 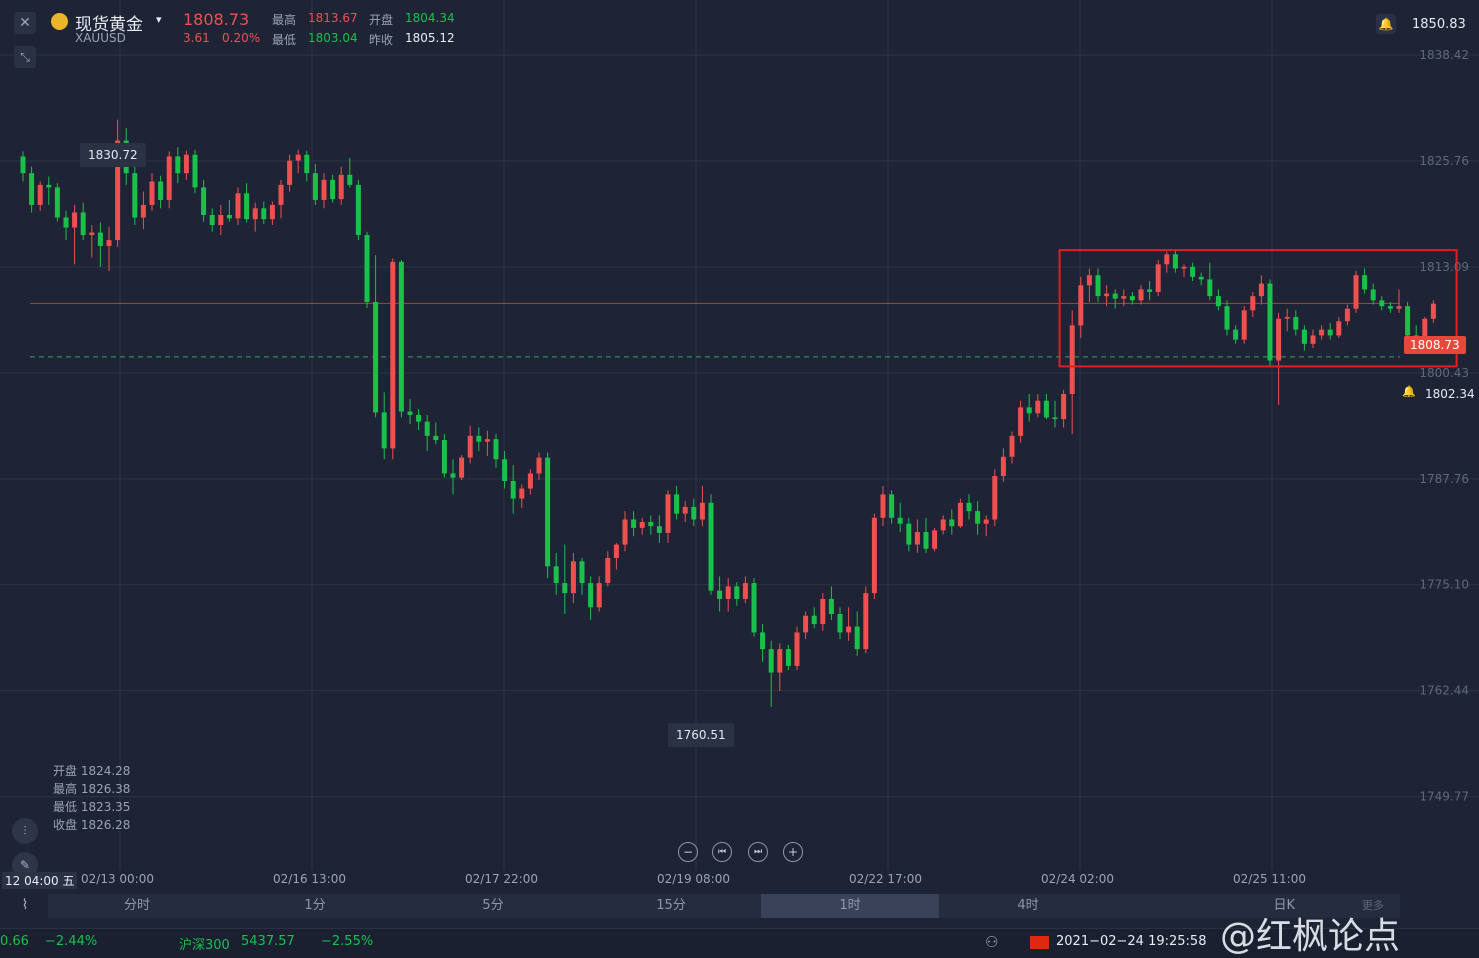 What do you see at coordinates (1444, 267) in the screenshot?
I see `y-tick-label: 1813.09` at bounding box center [1444, 267].